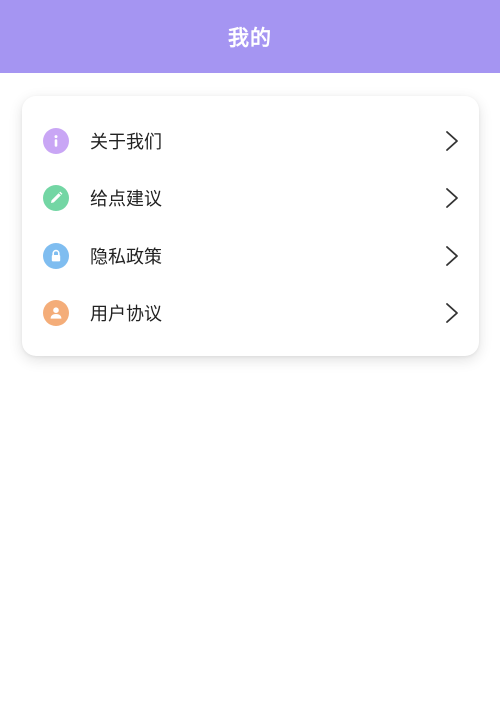 The height and width of the screenshot is (711, 500). What do you see at coordinates (56, 197) in the screenshot?
I see `pencil-icon` at bounding box center [56, 197].